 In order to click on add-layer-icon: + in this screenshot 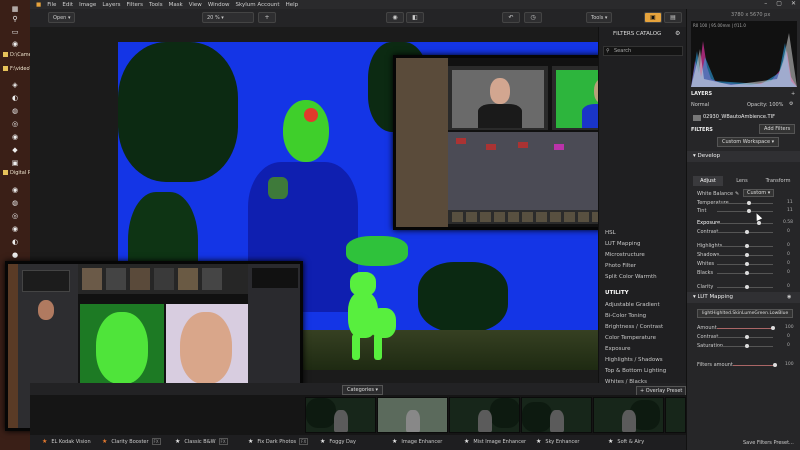, I will do `click(793, 94)`.